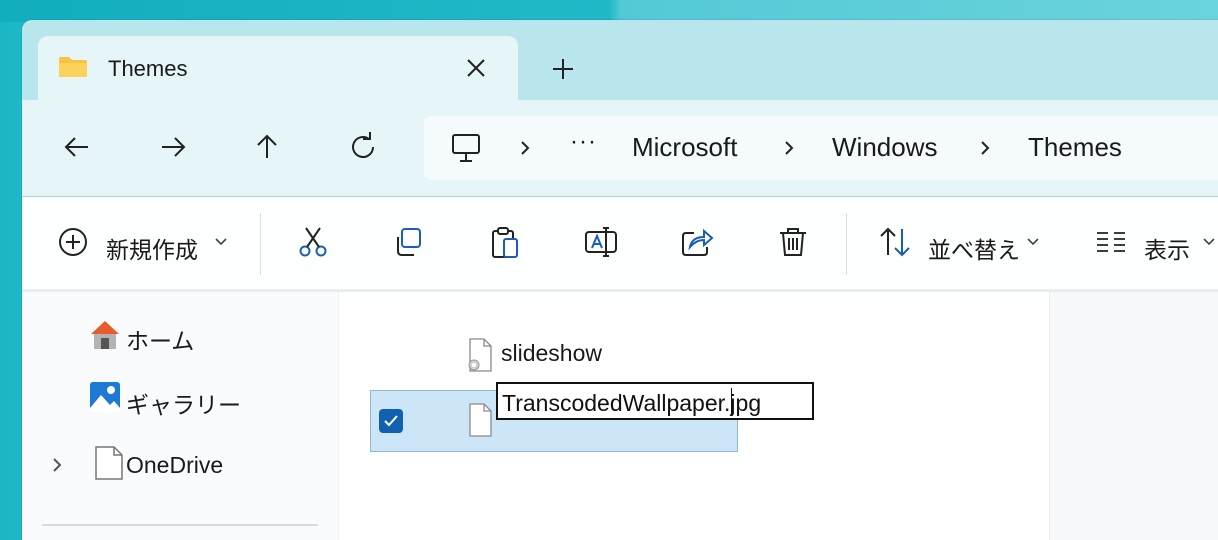 Image resolution: width=1218 pixels, height=540 pixels. Describe the element at coordinates (884, 147) in the screenshot. I see `breadcrumb-windows: Windows` at that location.